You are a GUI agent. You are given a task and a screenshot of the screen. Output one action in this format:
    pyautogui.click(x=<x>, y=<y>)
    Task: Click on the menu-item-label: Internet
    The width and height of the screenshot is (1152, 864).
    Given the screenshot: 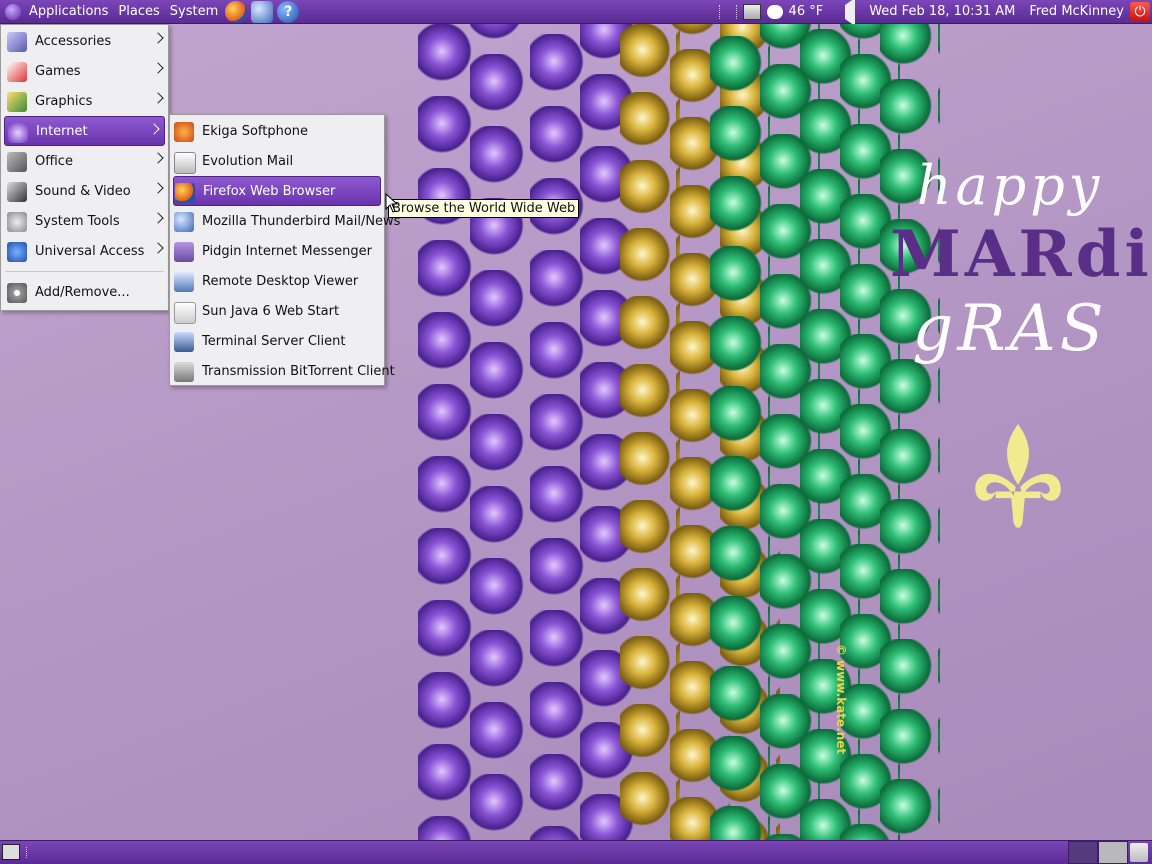 What is the action you would take?
    pyautogui.click(x=62, y=131)
    